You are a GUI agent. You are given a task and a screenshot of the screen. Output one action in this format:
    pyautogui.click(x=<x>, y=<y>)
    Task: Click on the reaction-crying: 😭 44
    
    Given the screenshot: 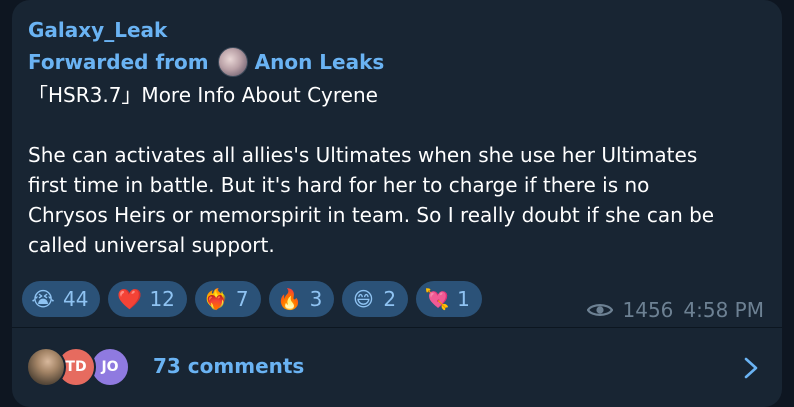 What is the action you would take?
    pyautogui.click(x=61, y=299)
    